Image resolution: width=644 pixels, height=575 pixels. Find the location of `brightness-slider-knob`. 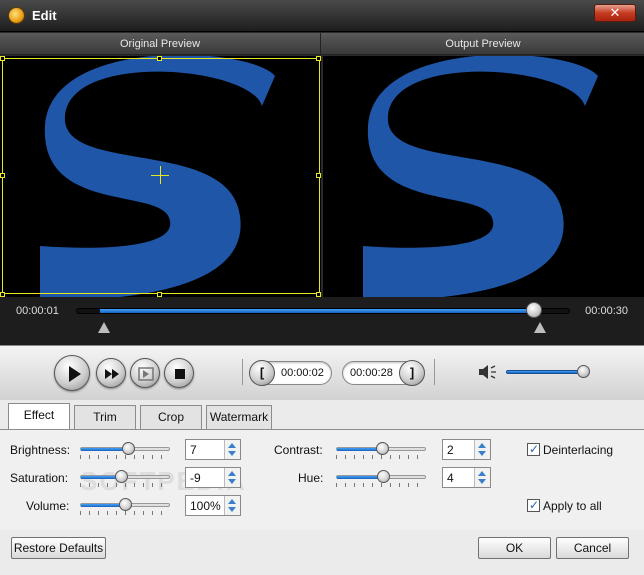

brightness-slider-knob is located at coordinates (128, 448).